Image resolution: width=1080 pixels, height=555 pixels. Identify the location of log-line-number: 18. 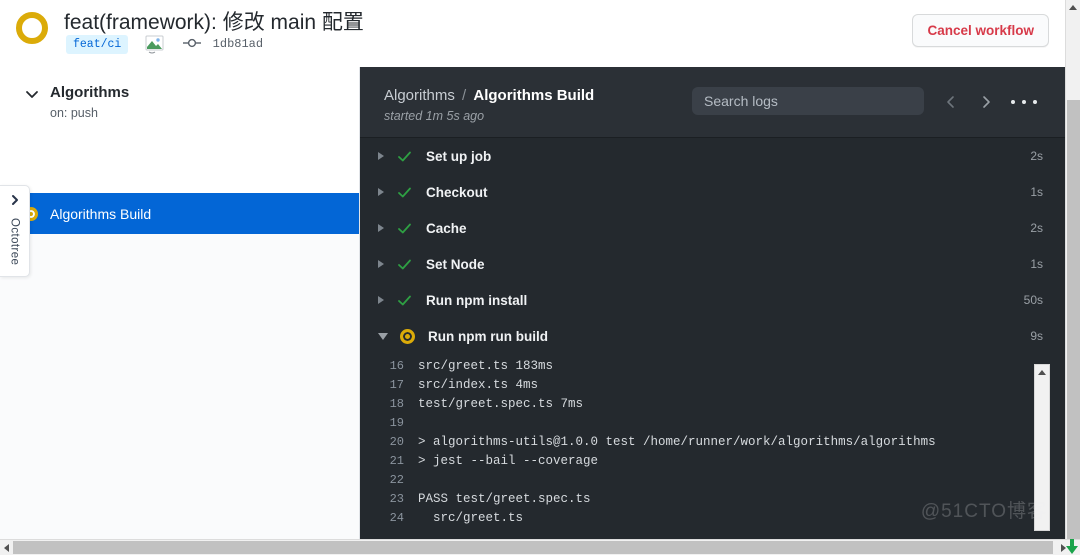
(396, 403).